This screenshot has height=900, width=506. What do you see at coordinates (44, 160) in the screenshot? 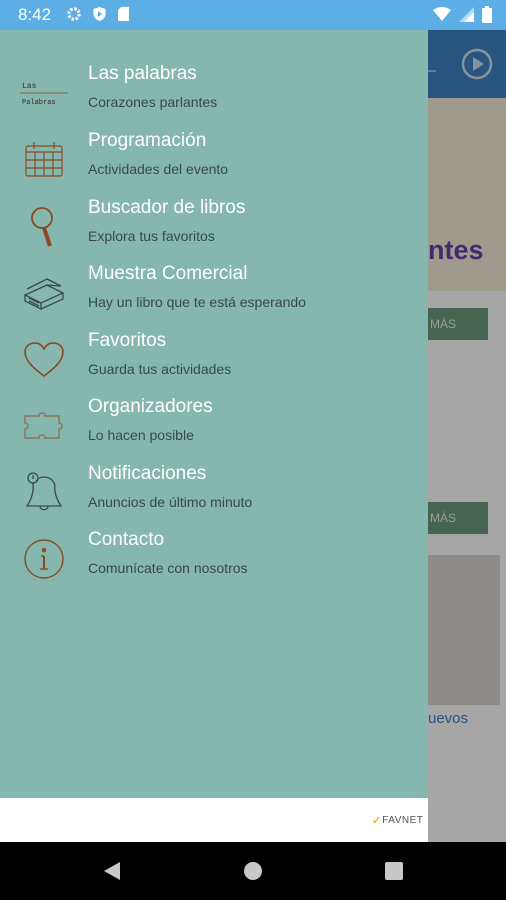
I see `calendar-icon` at bounding box center [44, 160].